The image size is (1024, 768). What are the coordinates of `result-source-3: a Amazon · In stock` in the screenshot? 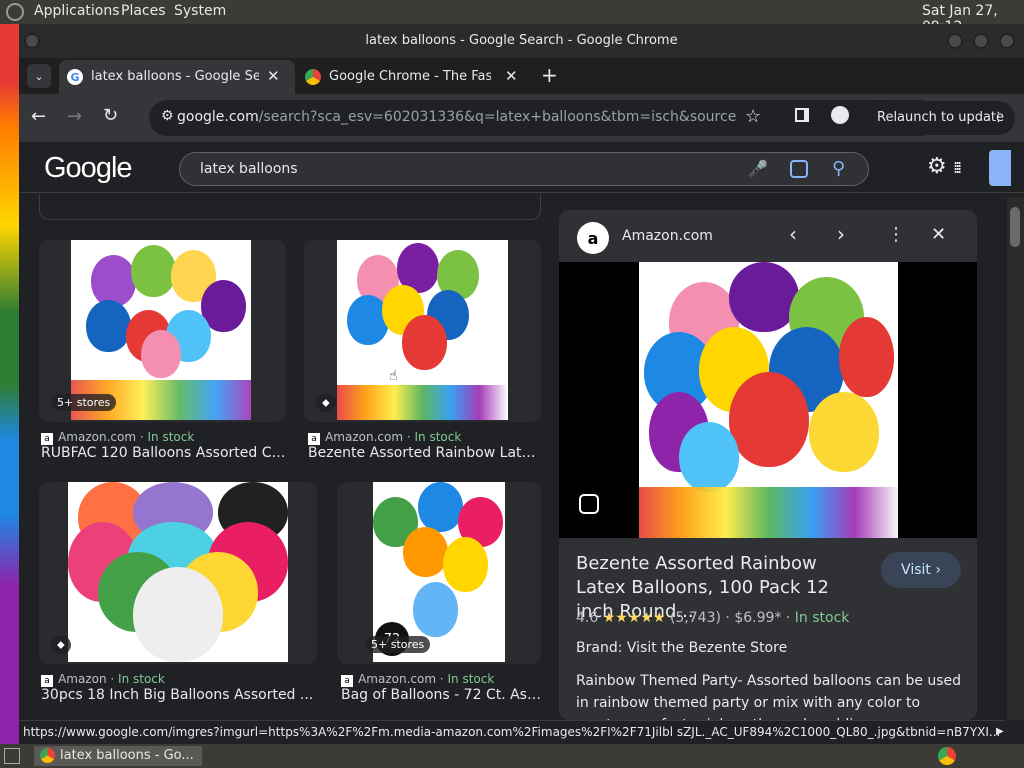 It's located at (103, 677).